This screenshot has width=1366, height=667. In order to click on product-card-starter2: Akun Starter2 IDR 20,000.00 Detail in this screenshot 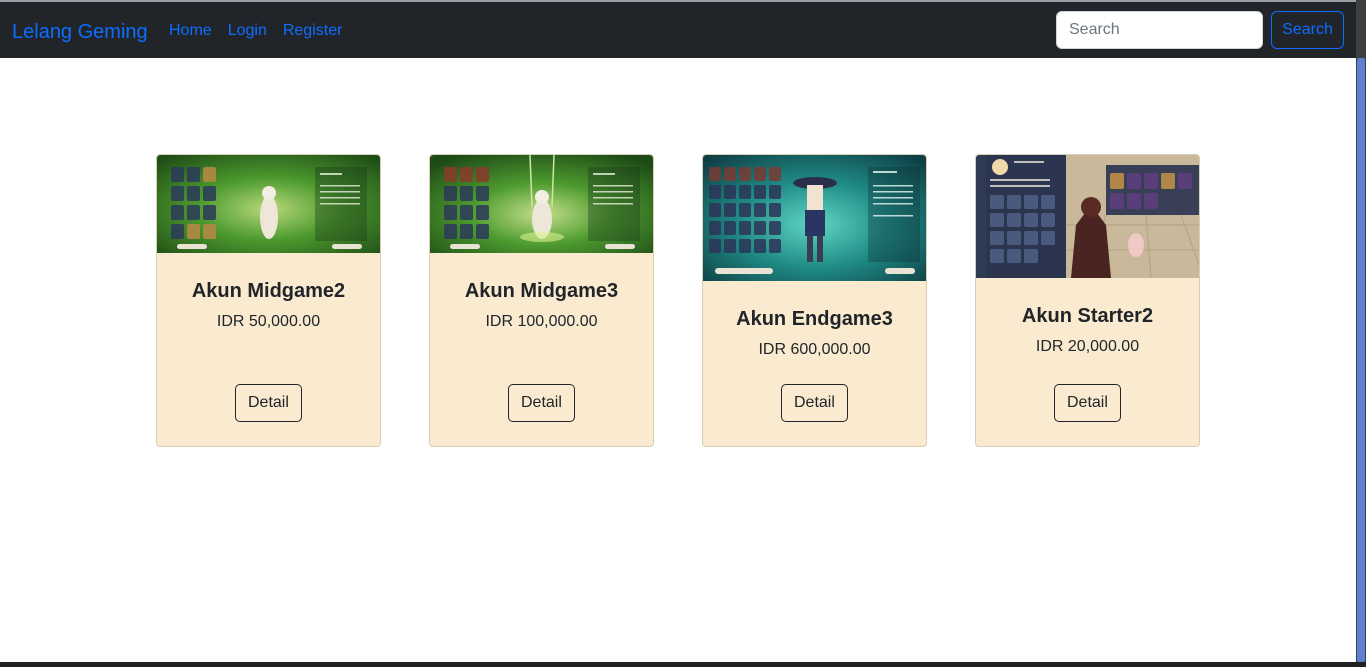, I will do `click(1087, 300)`.